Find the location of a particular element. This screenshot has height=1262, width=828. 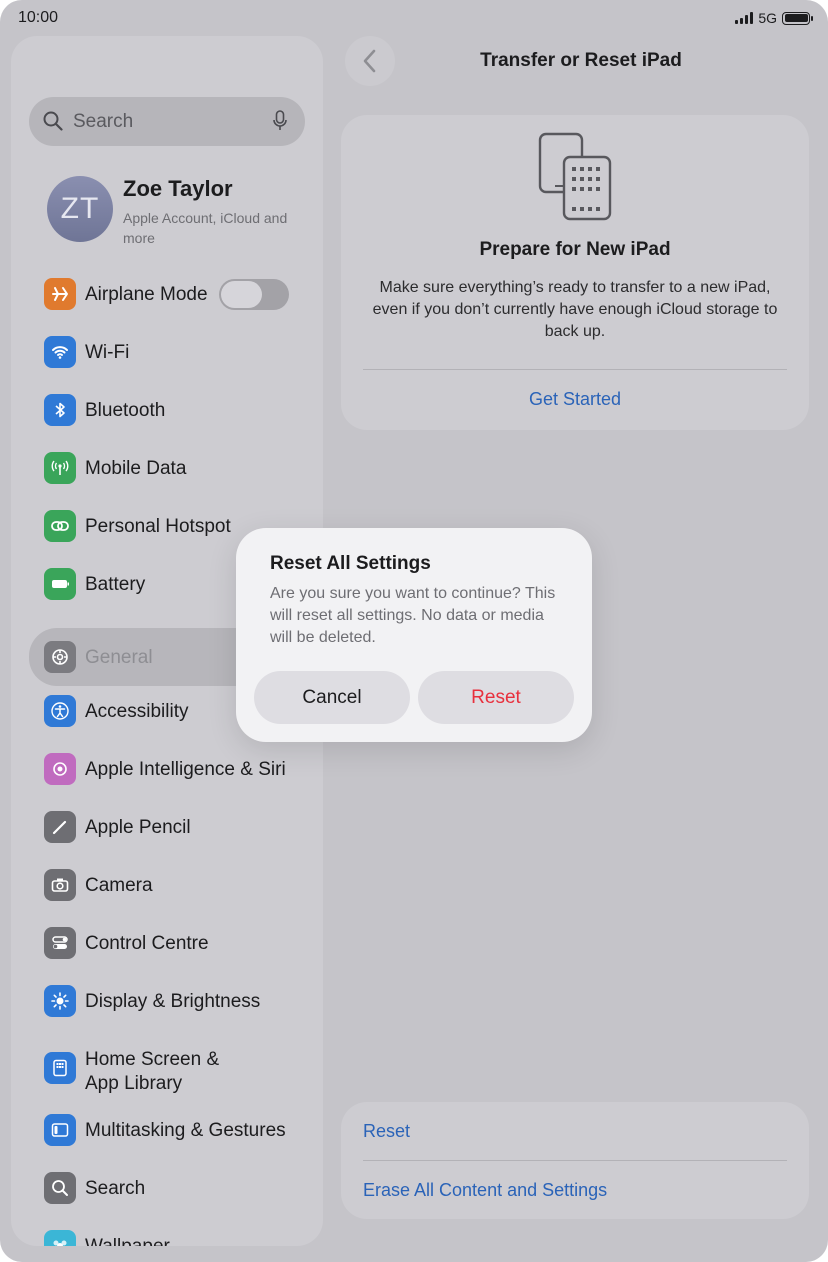

search-field: Search is located at coordinates (167, 121).